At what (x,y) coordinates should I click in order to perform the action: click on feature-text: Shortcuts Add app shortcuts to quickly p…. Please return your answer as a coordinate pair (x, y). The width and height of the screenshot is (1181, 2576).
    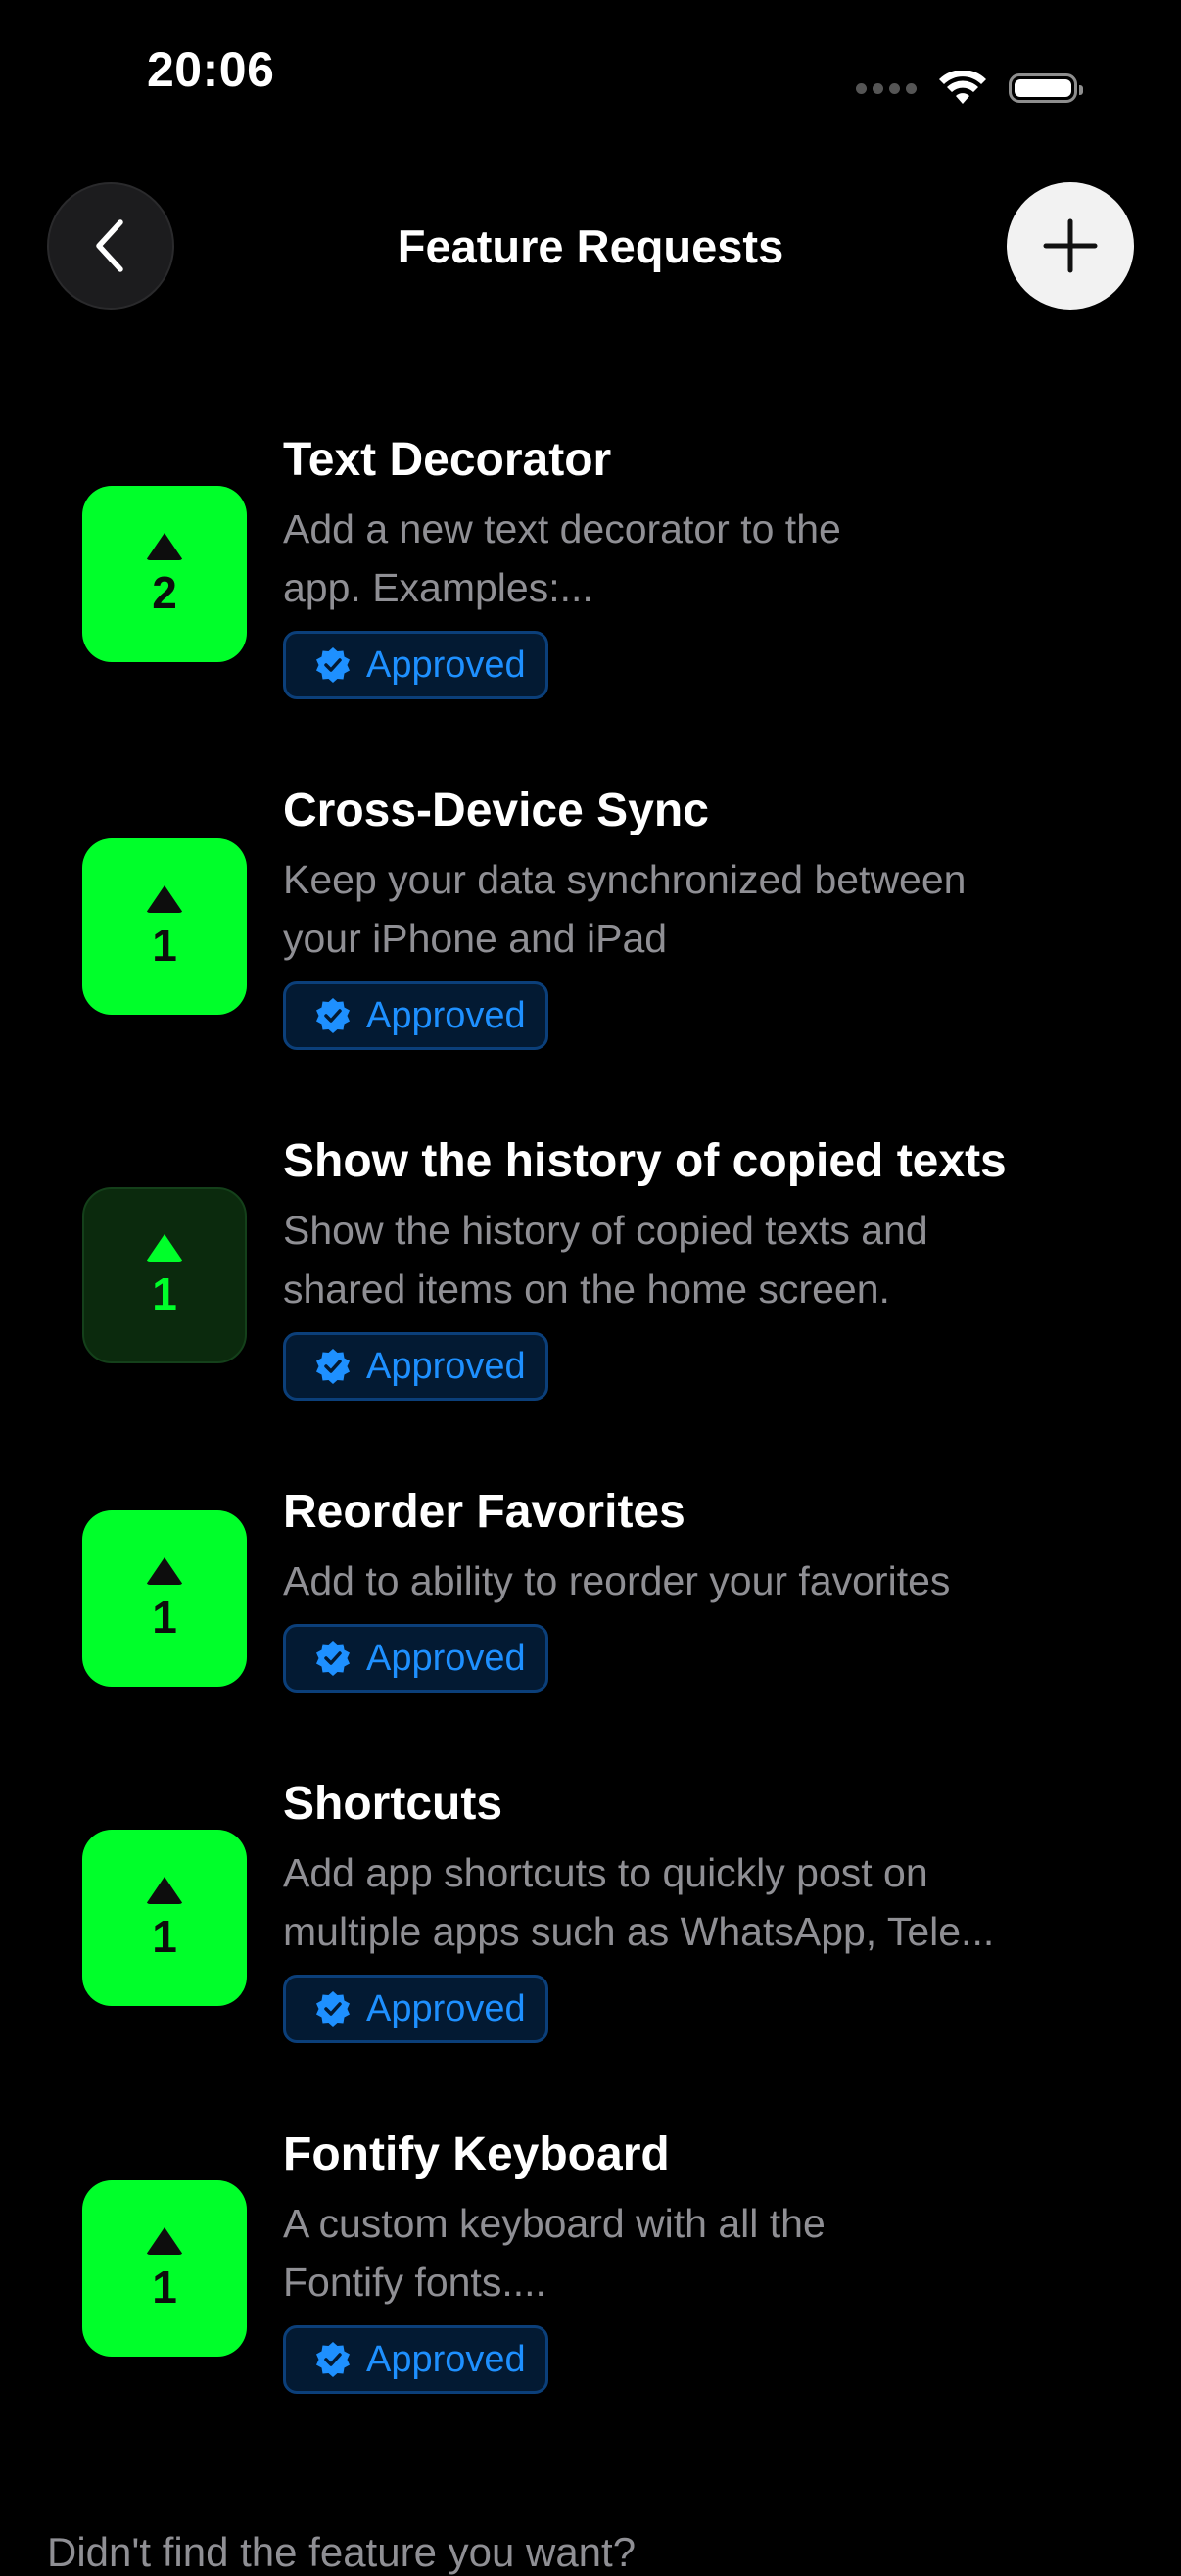
    Looking at the image, I should click on (695, 1909).